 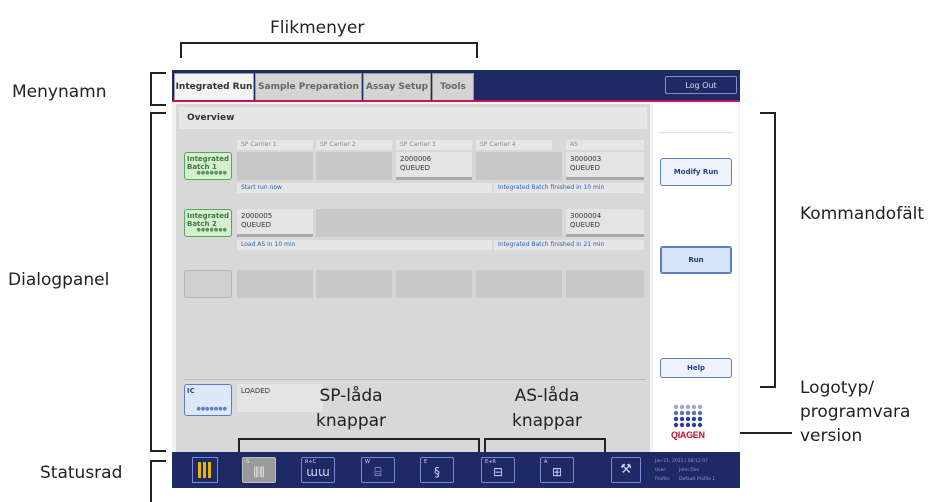 I want to click on tools-button: ⚒, so click(x=626, y=470).